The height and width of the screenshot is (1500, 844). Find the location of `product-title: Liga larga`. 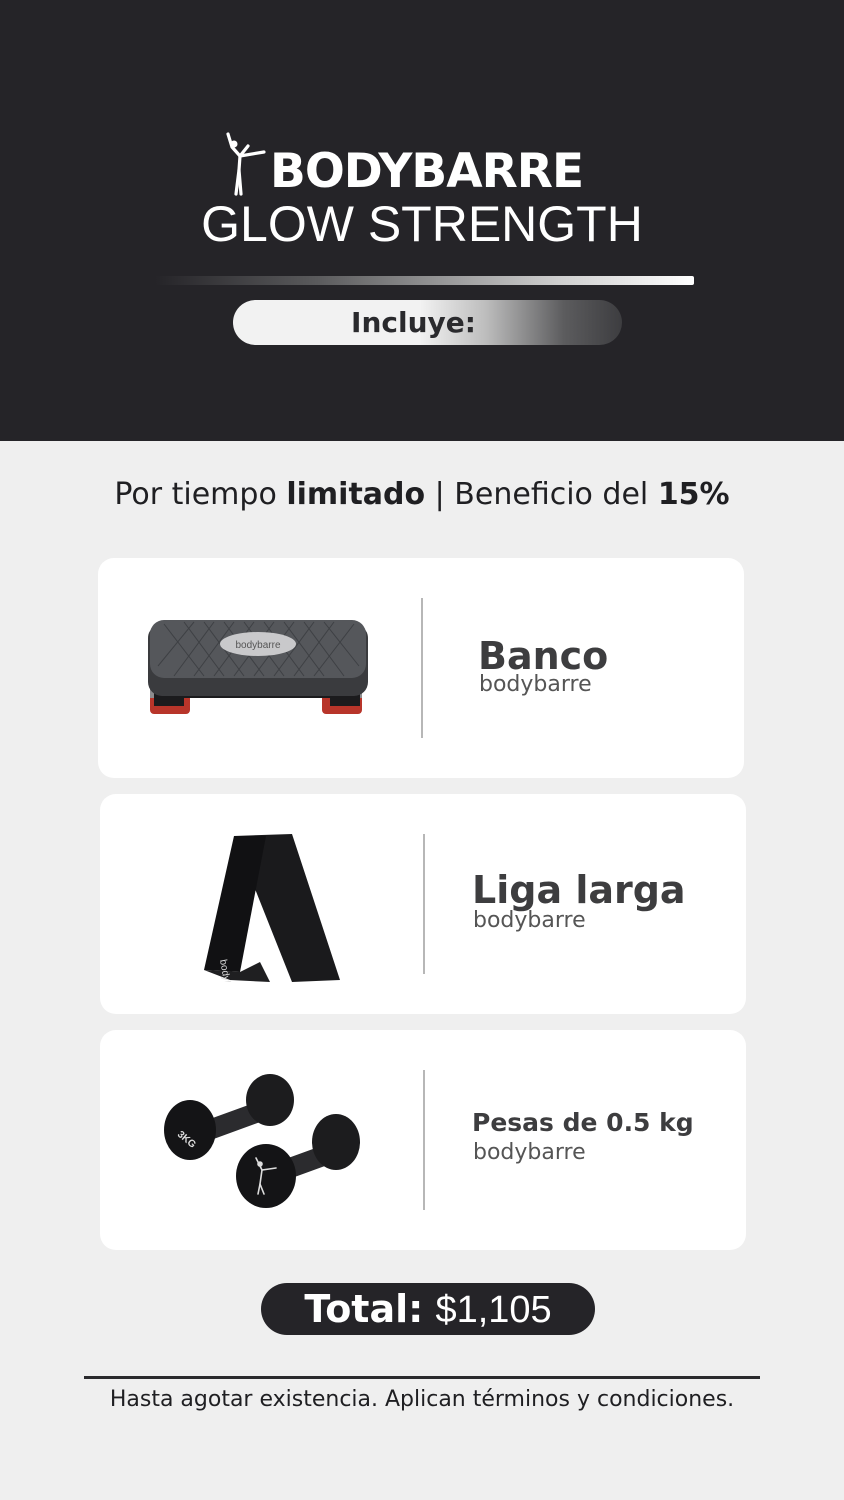

product-title: Liga larga is located at coordinates (579, 890).